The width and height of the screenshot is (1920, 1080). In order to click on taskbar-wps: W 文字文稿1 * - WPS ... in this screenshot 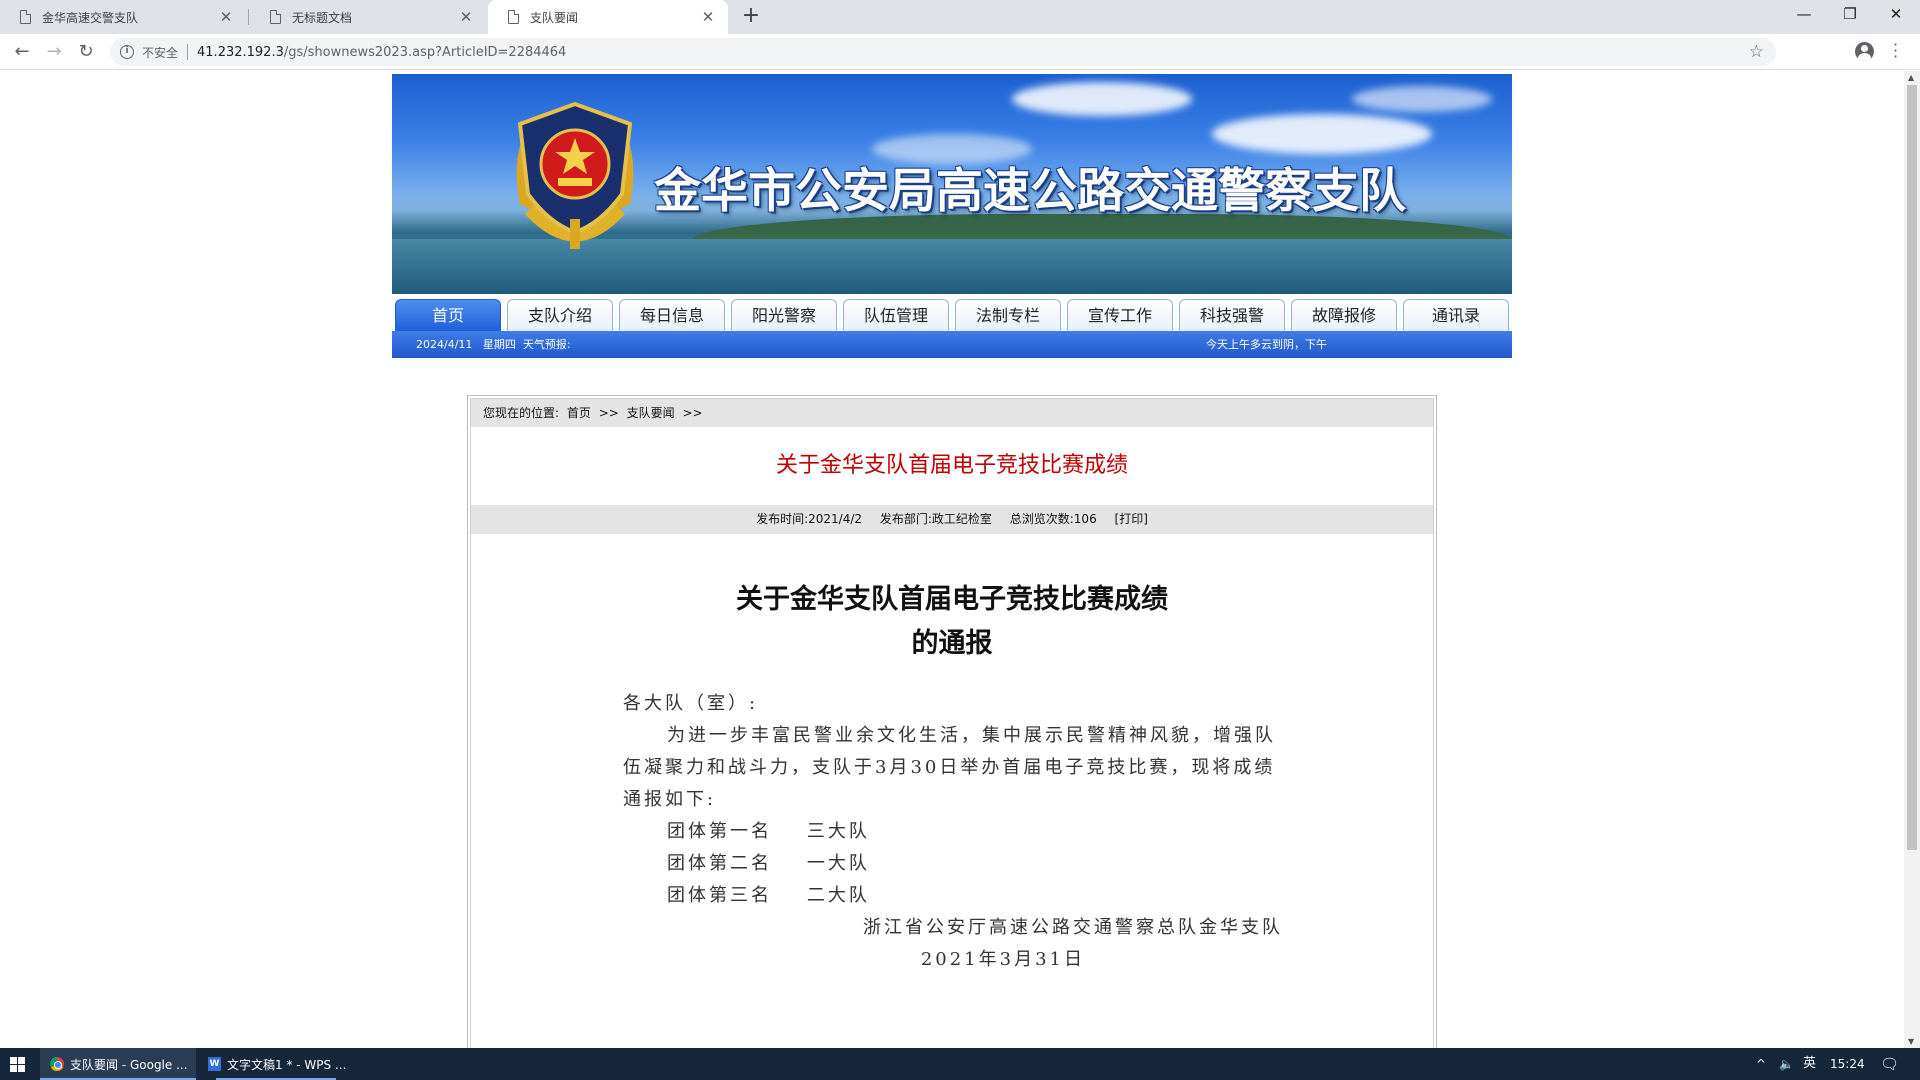, I will do `click(276, 1064)`.